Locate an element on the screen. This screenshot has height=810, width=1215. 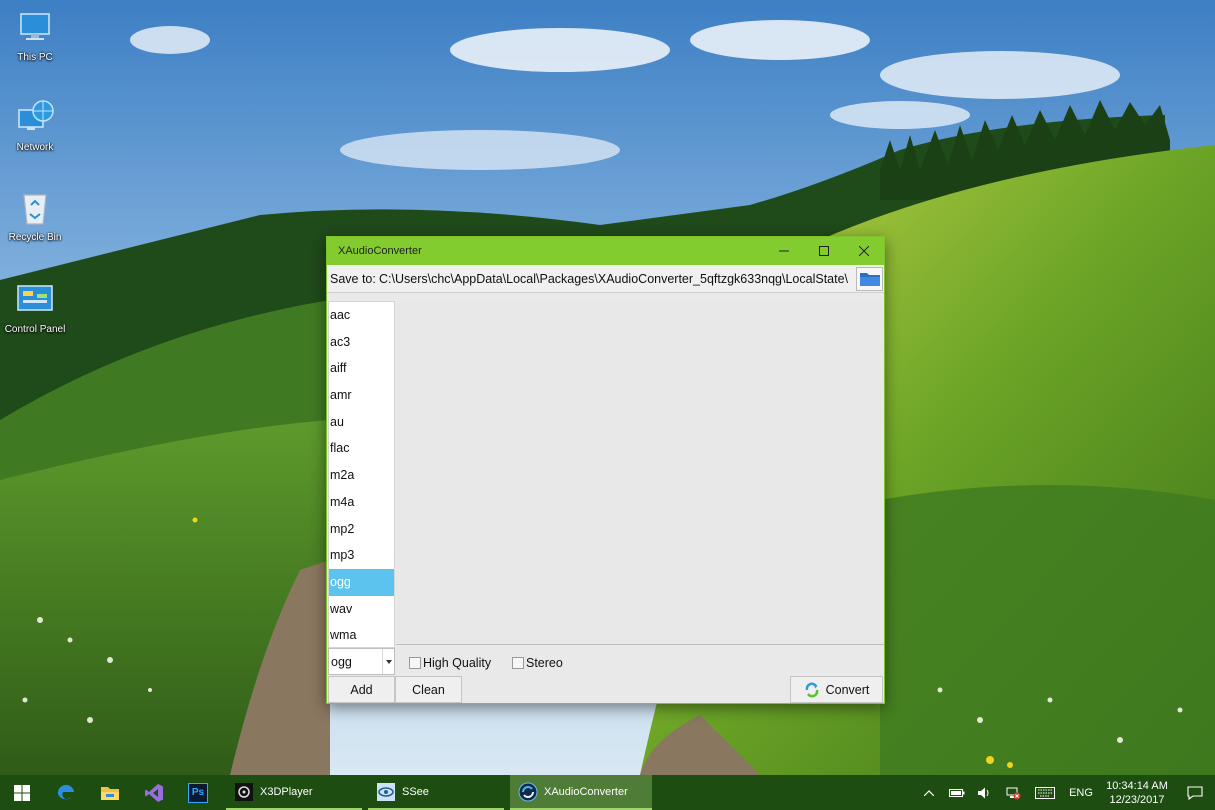
minimize-button is located at coordinates (784, 251).